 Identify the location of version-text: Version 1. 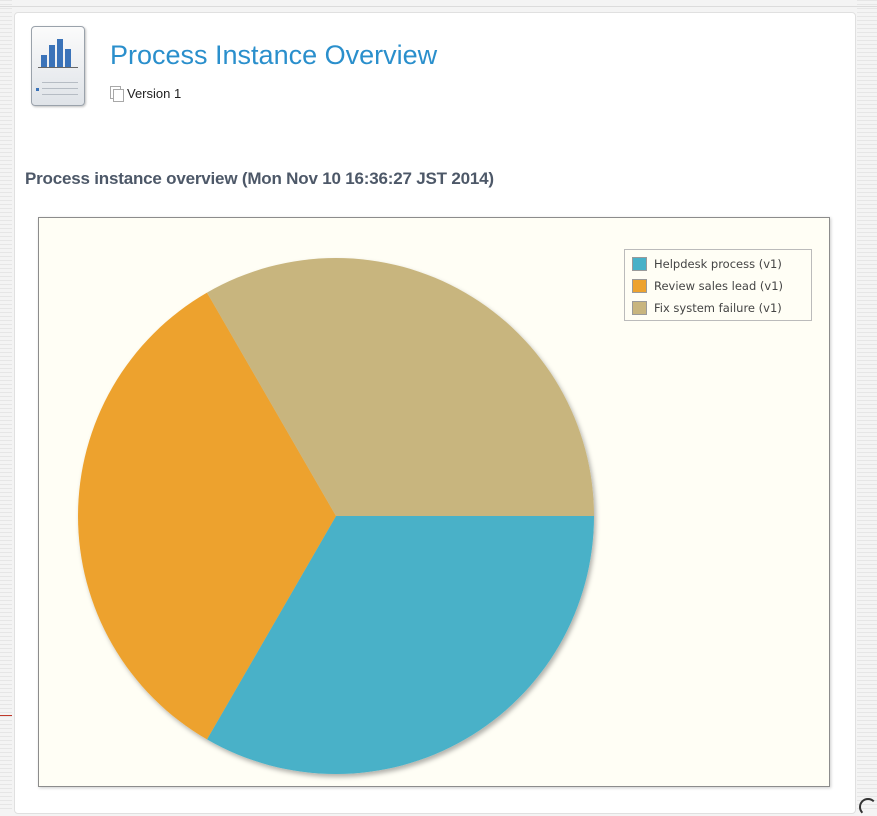
(154, 93).